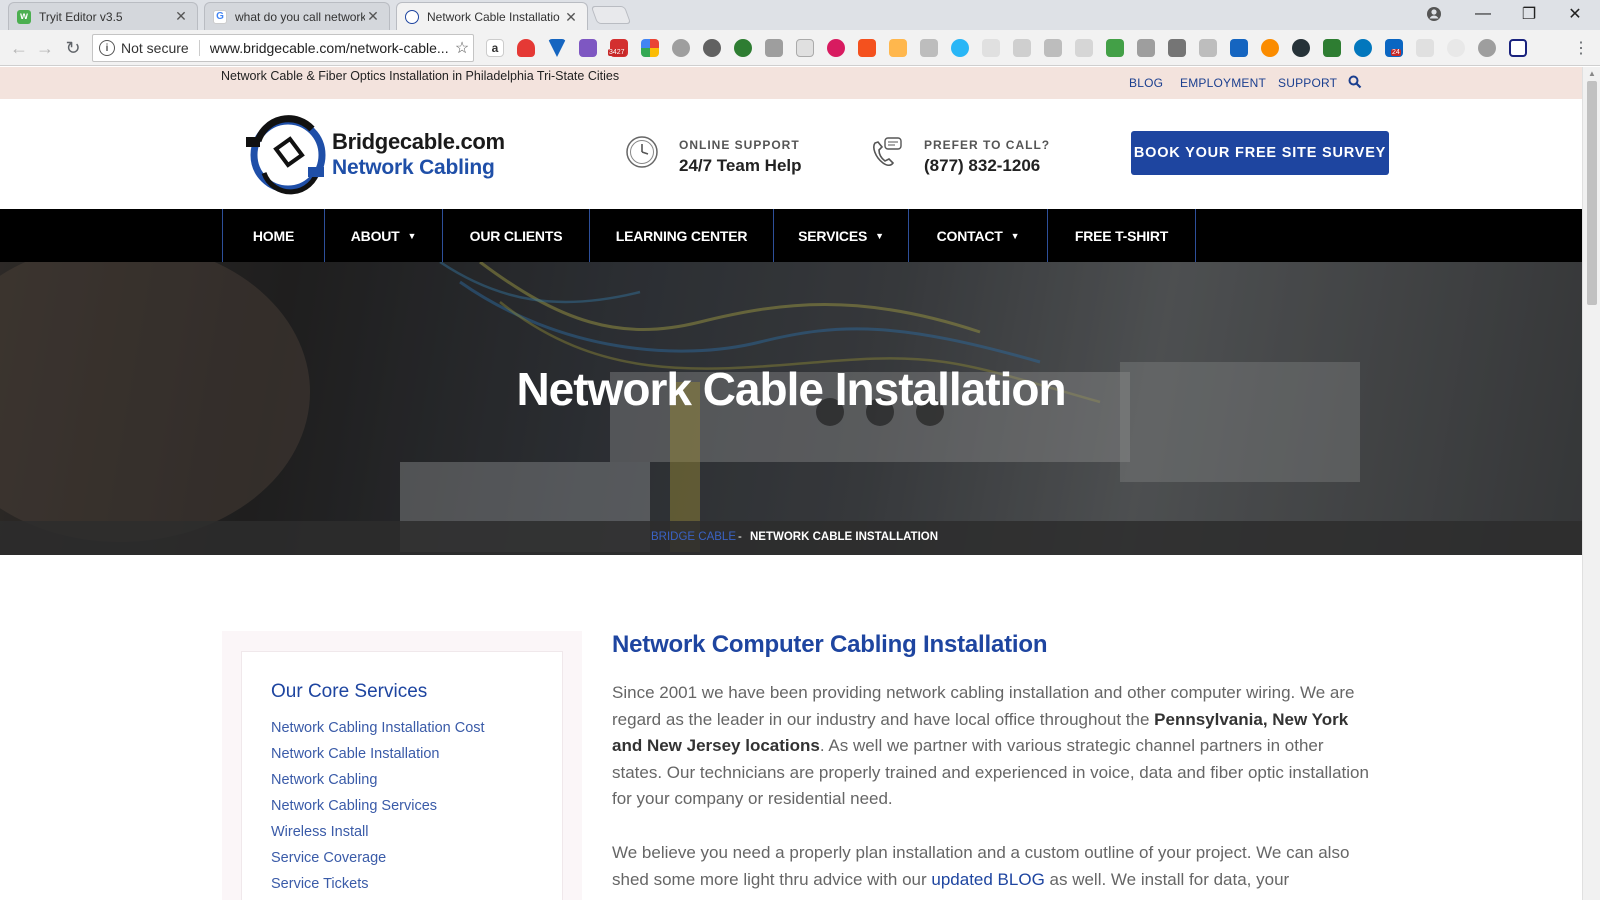  What do you see at coordinates (320, 884) in the screenshot?
I see `sidebar-link-service-tickets: Service Tickets` at bounding box center [320, 884].